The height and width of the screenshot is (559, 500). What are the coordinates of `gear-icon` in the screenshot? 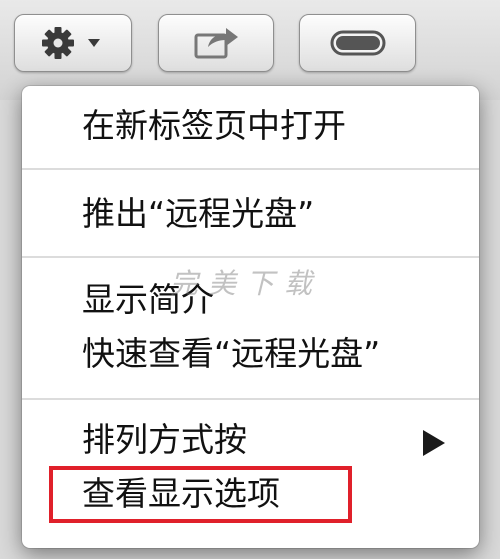 It's located at (71, 43).